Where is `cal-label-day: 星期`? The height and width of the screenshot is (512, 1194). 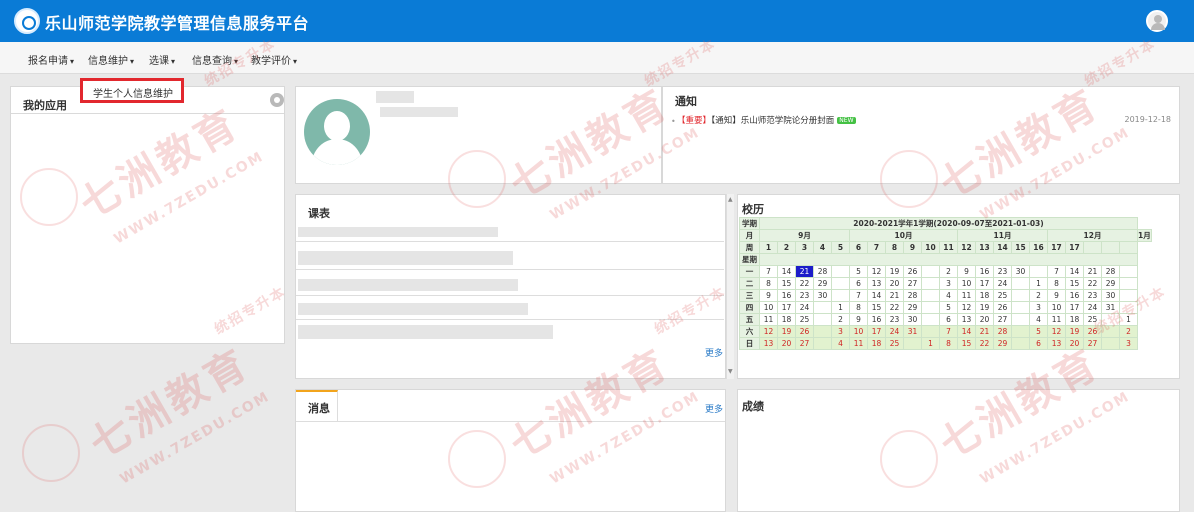 cal-label-day: 星期 is located at coordinates (749, 259).